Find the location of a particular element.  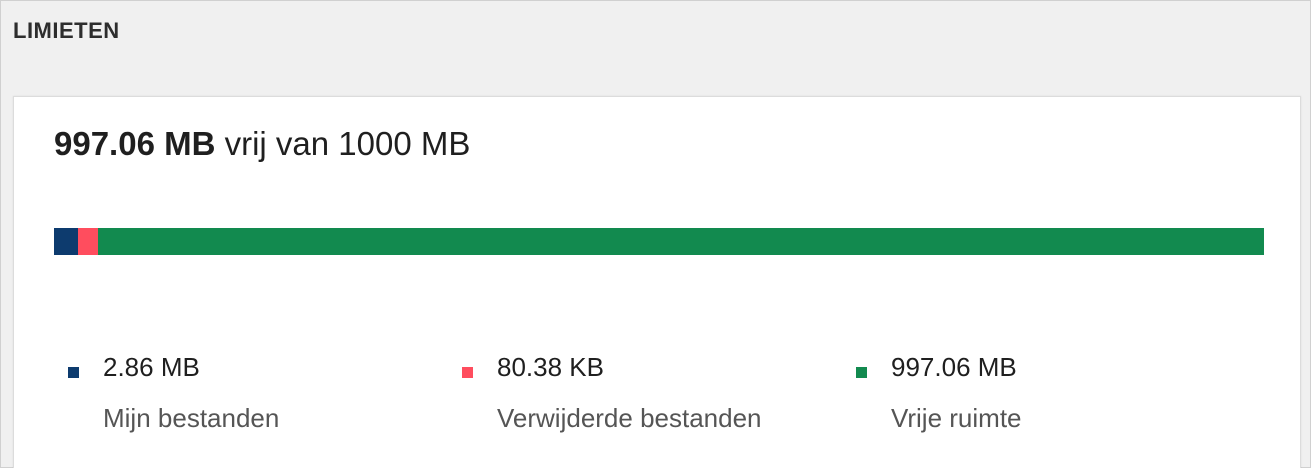

legend-label: Verwijderde bestanden is located at coordinates (629, 418).